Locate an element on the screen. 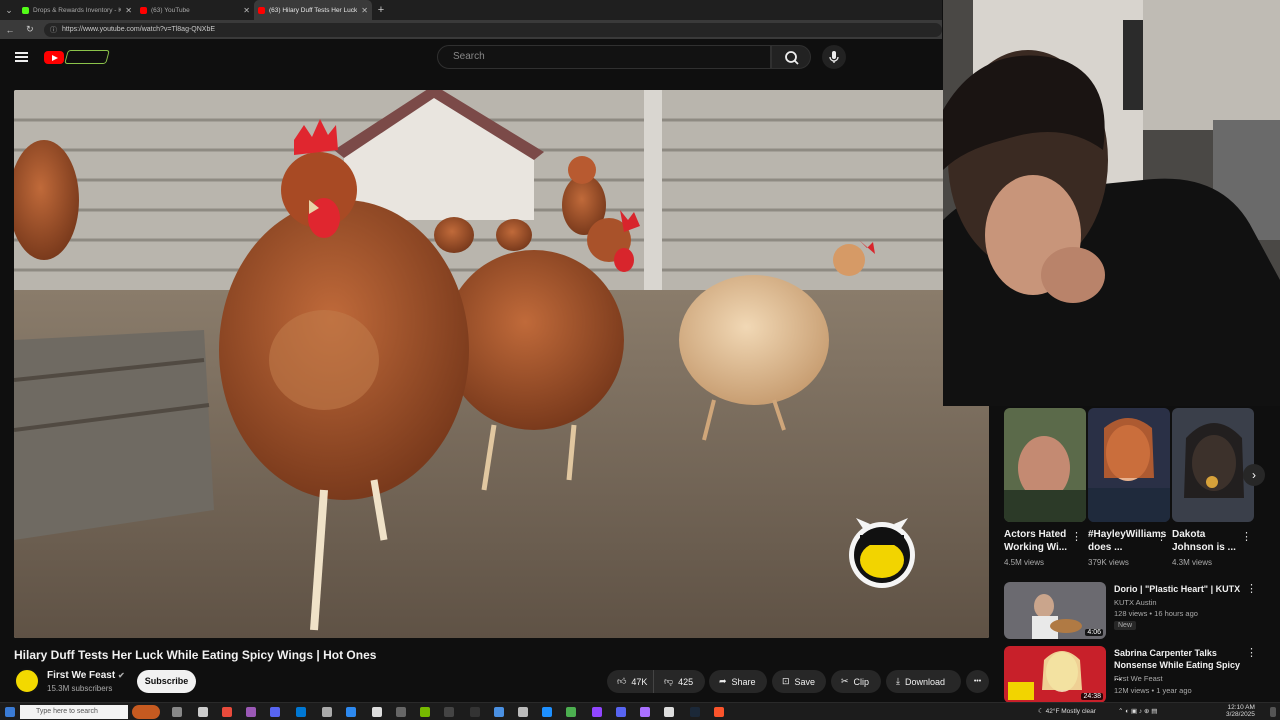  edge-icon is located at coordinates (301, 712).